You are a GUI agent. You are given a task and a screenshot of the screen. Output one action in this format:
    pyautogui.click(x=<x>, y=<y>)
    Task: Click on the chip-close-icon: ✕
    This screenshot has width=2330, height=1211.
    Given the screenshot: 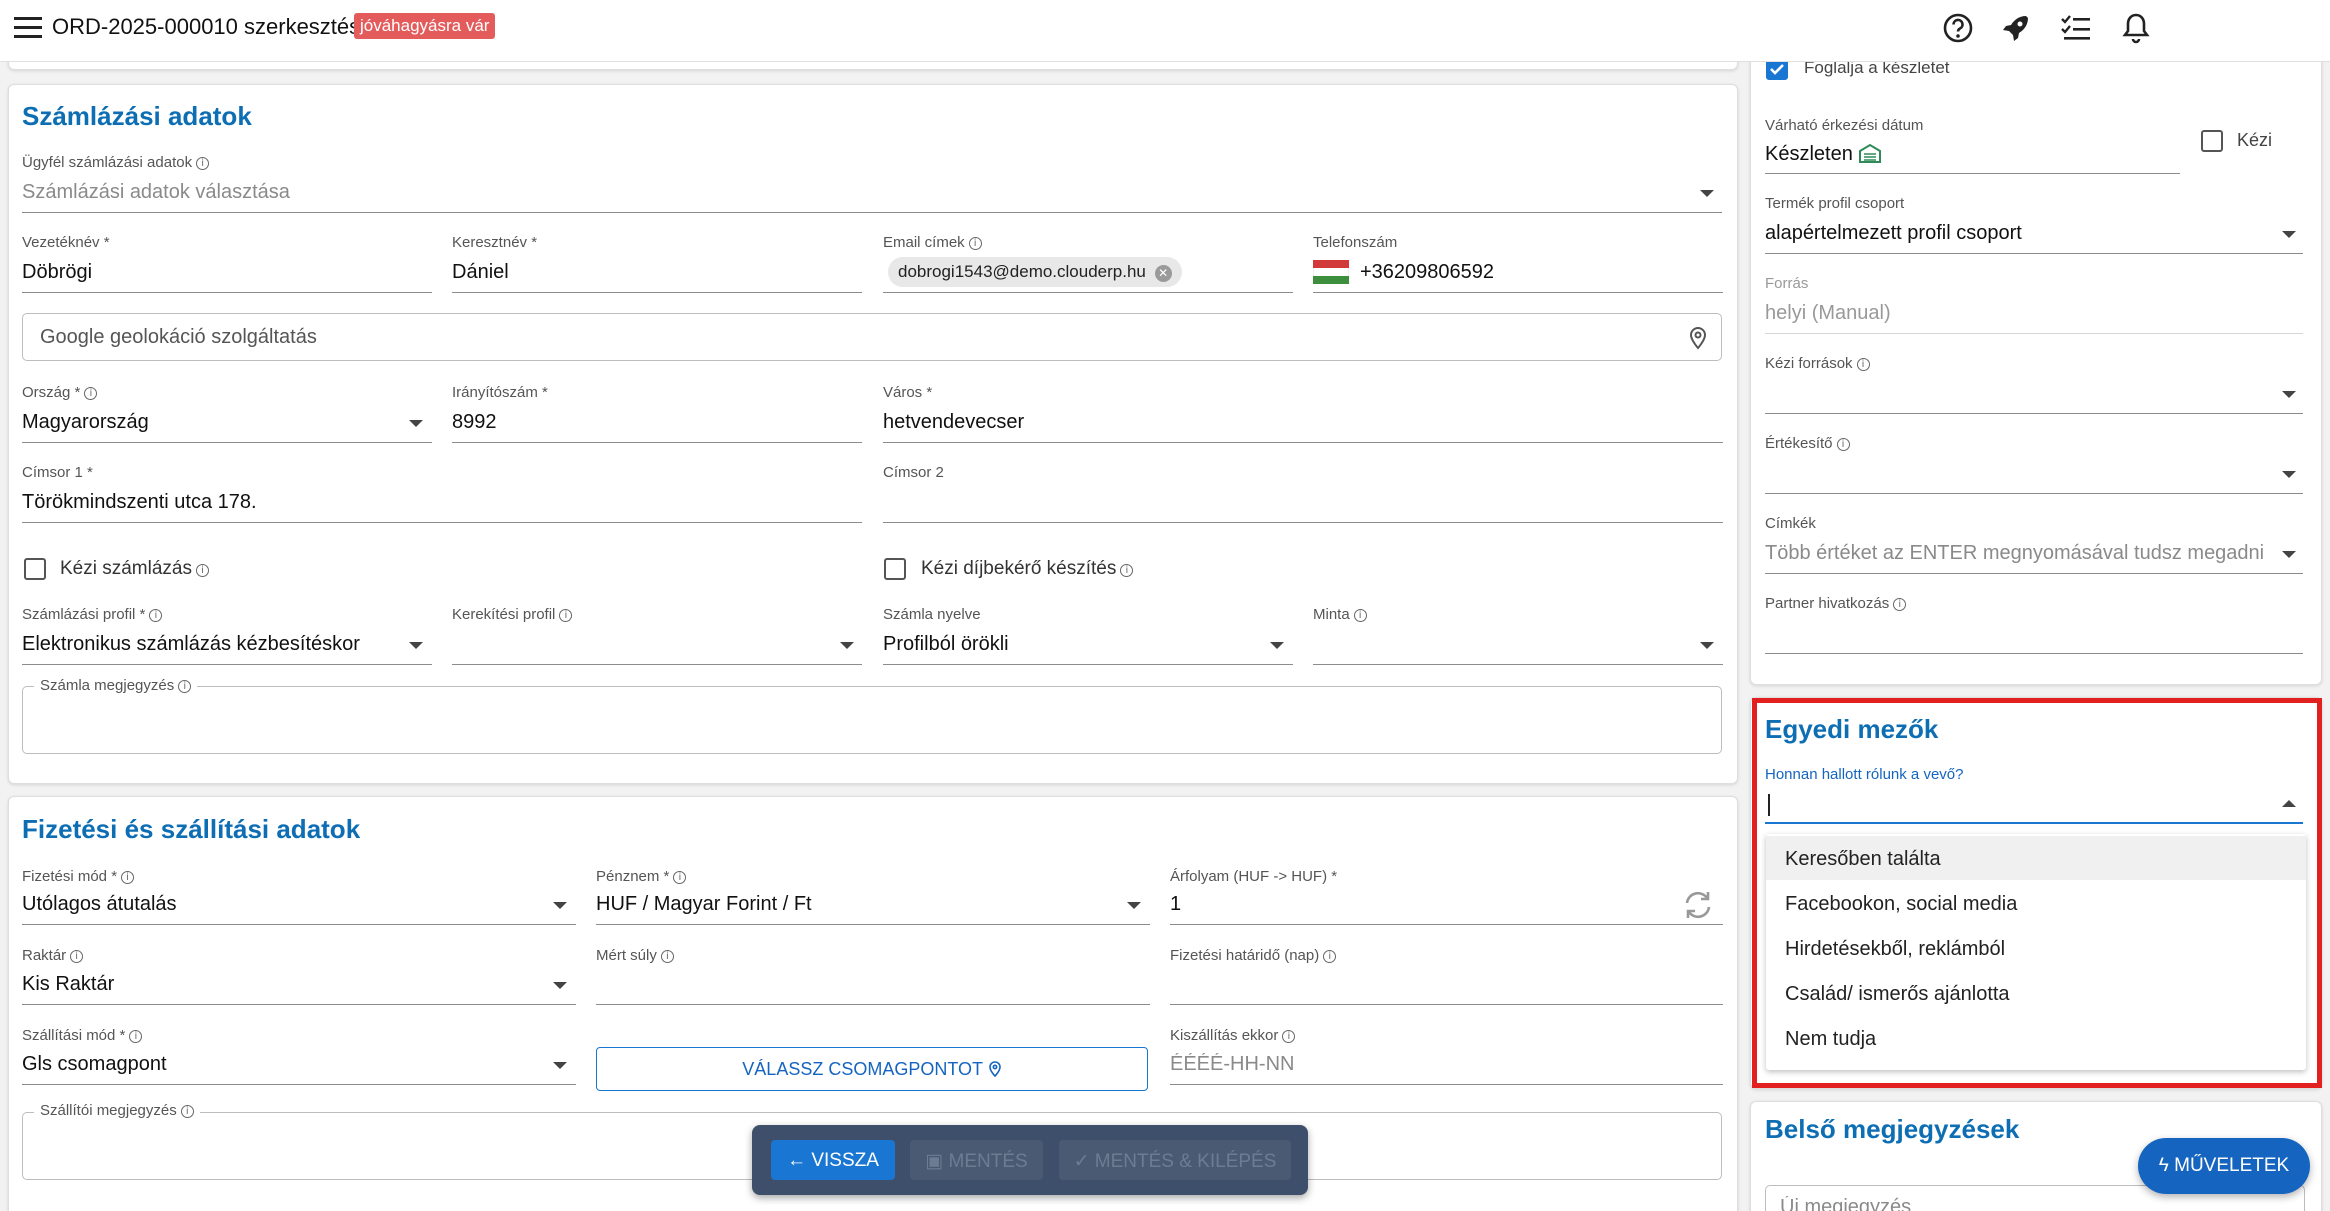 What is the action you would take?
    pyautogui.click(x=1163, y=273)
    